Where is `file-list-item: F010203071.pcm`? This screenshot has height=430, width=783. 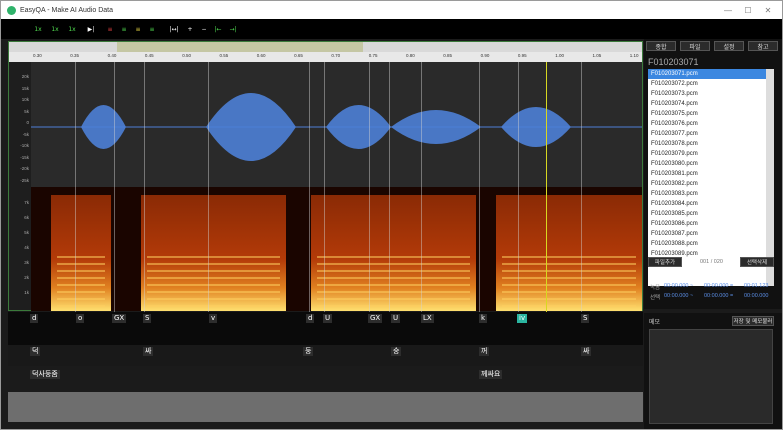 file-list-item: F010203071.pcm is located at coordinates (707, 74).